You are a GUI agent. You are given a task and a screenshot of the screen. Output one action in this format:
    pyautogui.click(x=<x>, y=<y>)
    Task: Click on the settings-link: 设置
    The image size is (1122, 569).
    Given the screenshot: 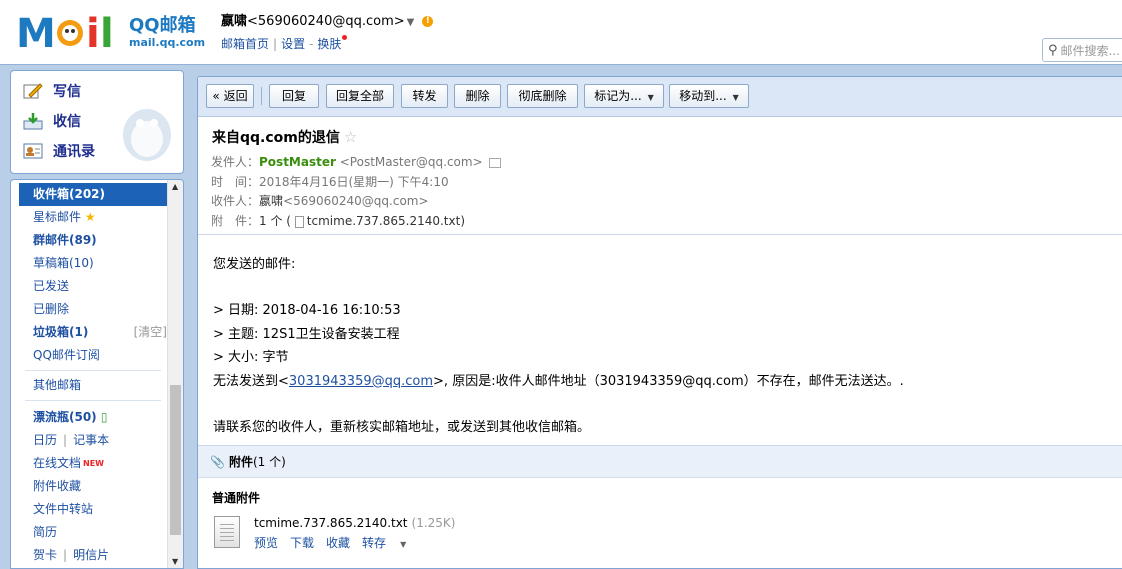 What is the action you would take?
    pyautogui.click(x=293, y=44)
    